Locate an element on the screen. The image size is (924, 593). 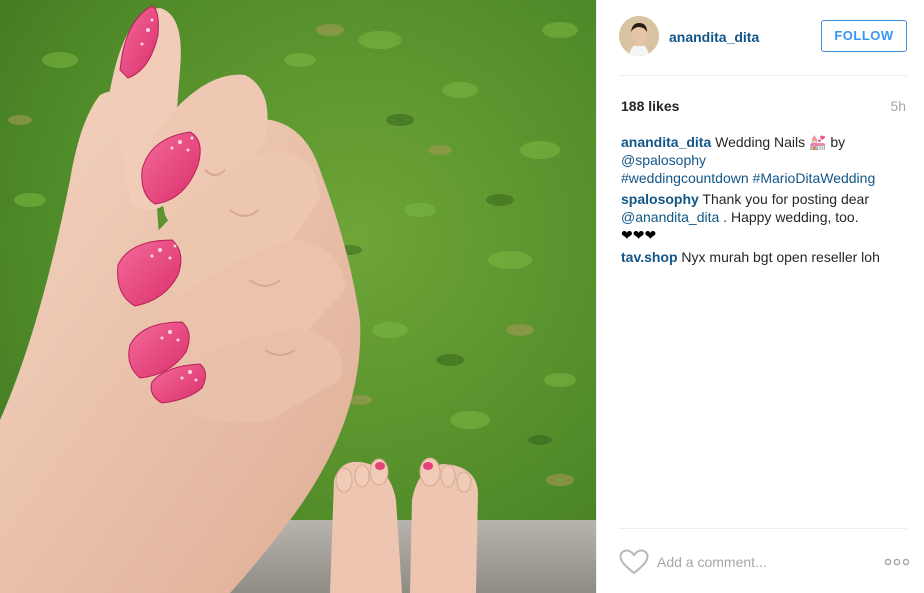
comment-text: Wedding Nails is located at coordinates (760, 142).